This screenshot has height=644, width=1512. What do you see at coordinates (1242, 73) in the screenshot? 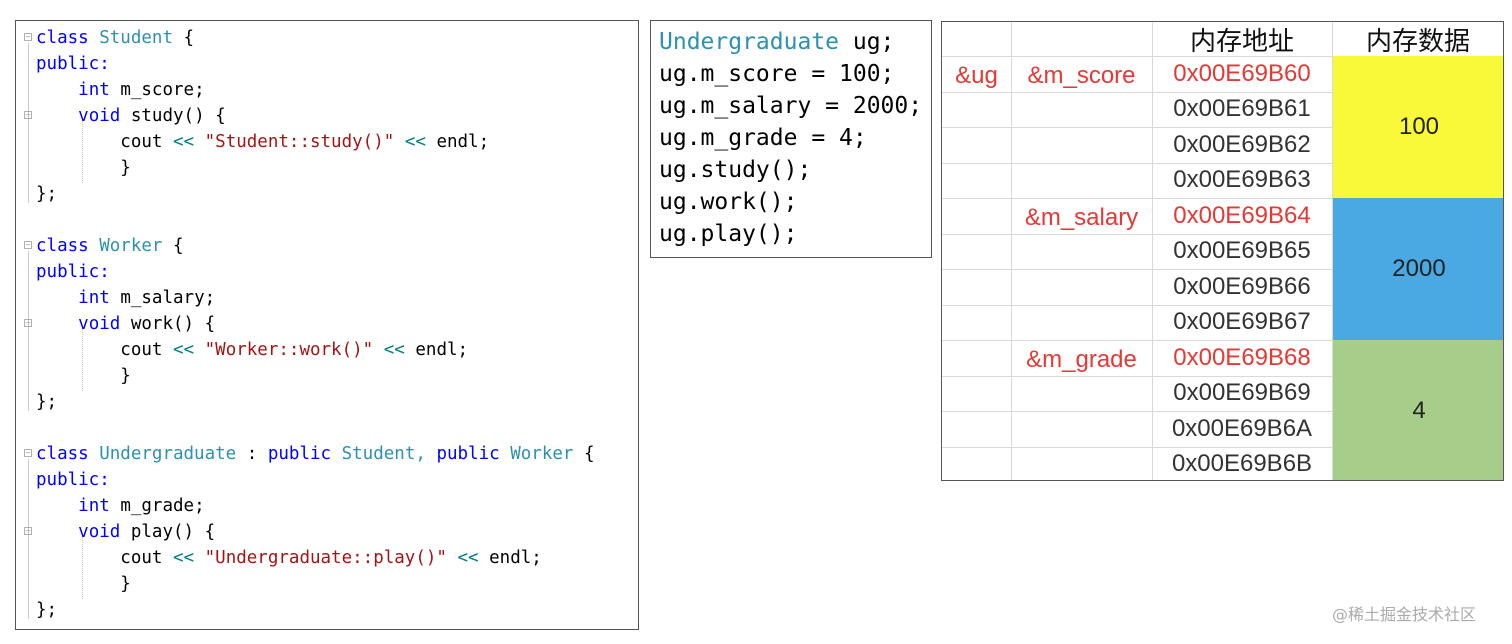
I see `address-cell: 0x00E69B60` at bounding box center [1242, 73].